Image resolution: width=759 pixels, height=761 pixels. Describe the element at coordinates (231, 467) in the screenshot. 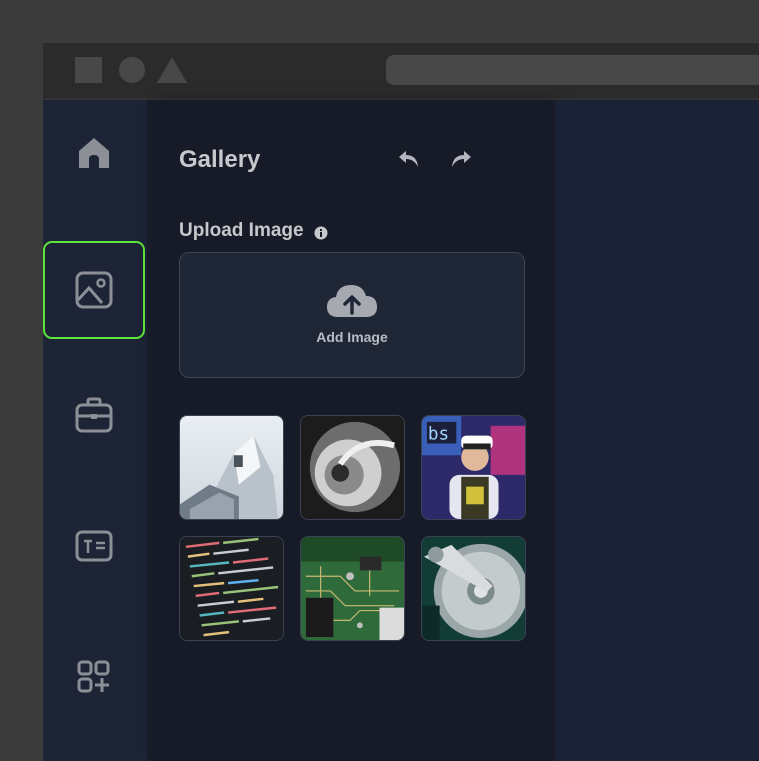

I see `thumbnail-building` at that location.